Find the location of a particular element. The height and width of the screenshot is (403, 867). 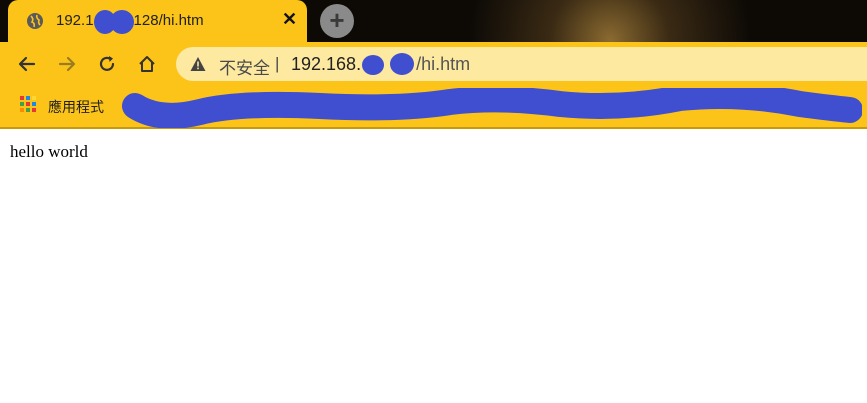

active-tab: 192.1 128/hi.htm ✕ is located at coordinates (157, 21).